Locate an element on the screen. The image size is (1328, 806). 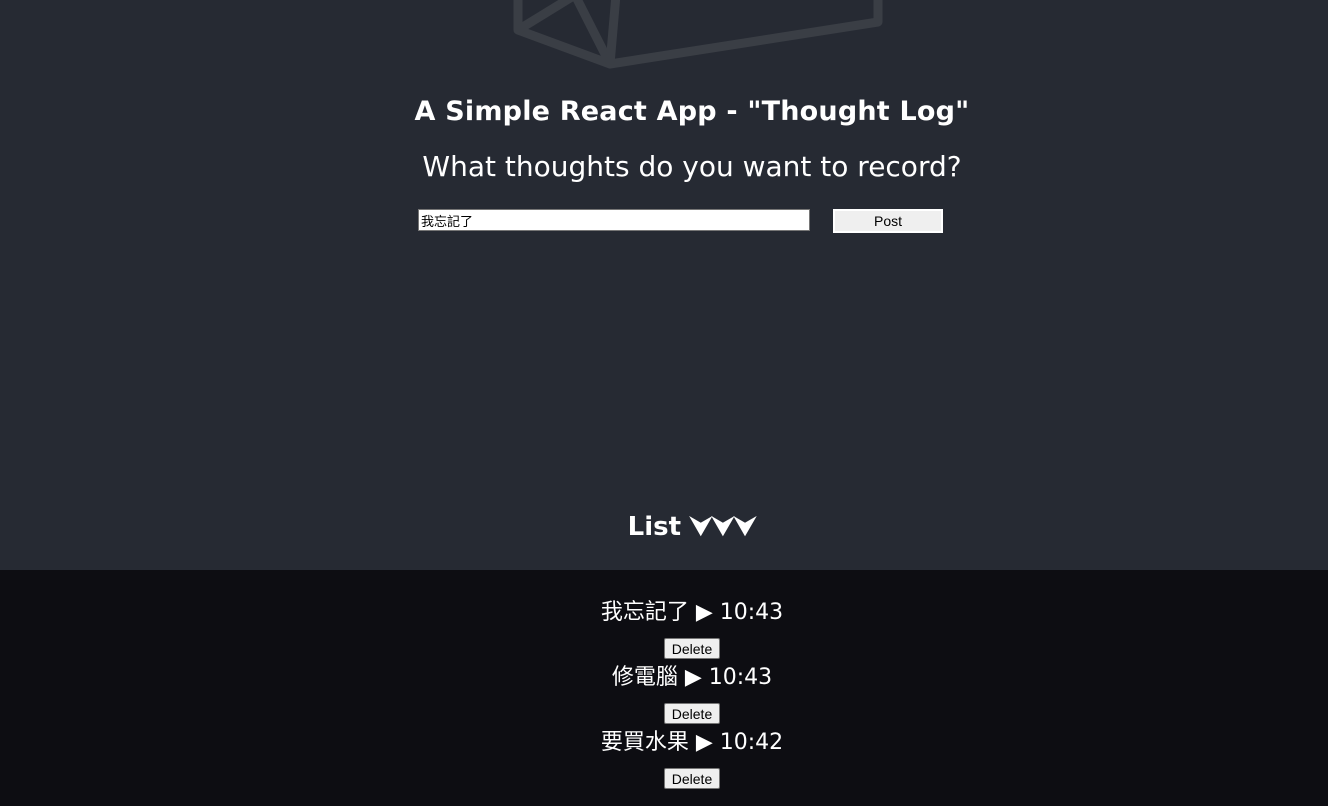
app-title: A Simple React App - "Thought Log" is located at coordinates (692, 111).